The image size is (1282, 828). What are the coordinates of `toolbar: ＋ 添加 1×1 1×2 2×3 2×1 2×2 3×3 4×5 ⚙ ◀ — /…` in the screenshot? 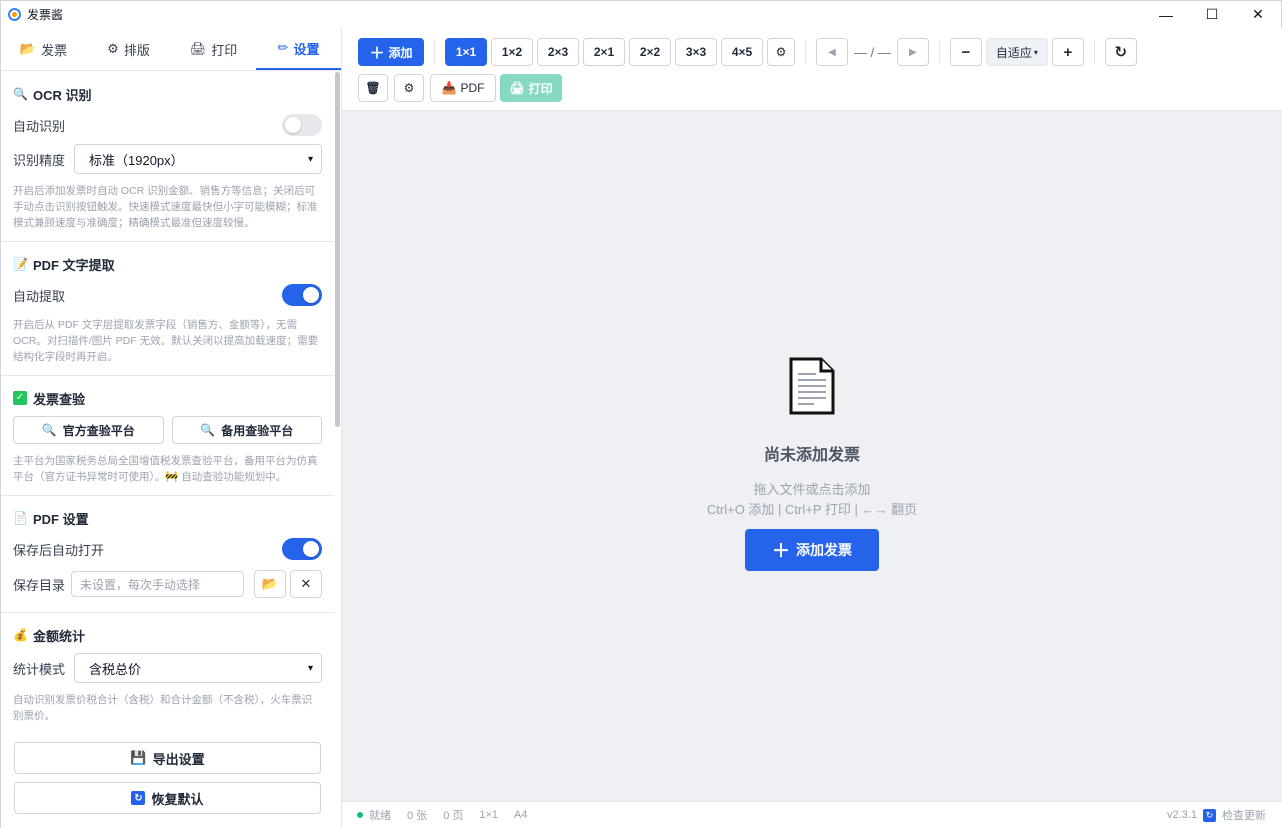 It's located at (812, 69).